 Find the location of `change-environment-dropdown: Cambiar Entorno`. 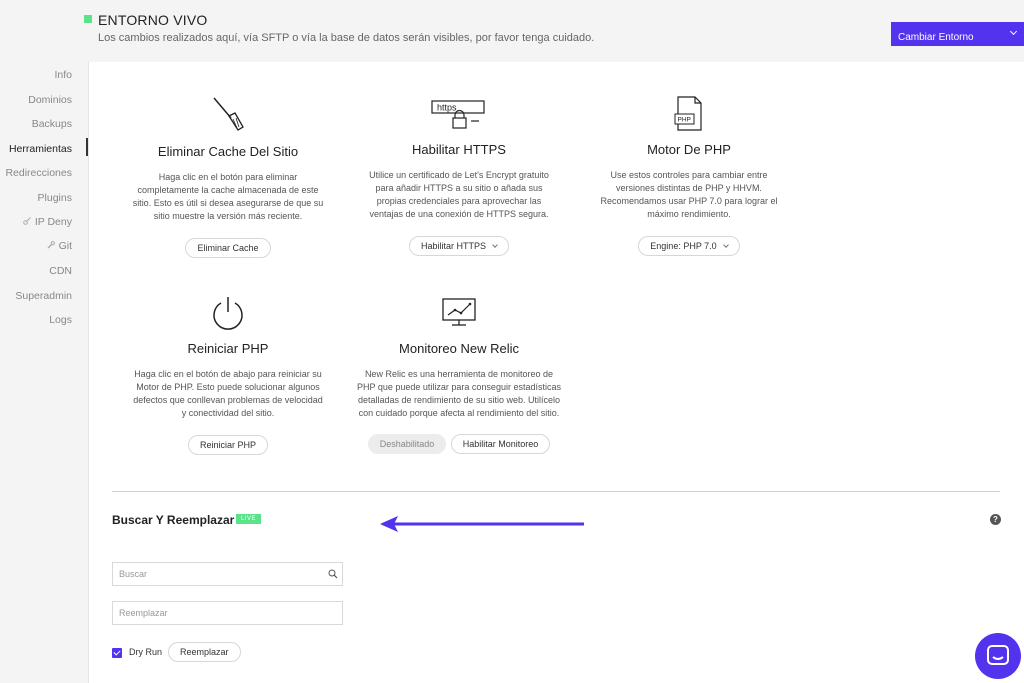

change-environment-dropdown: Cambiar Entorno is located at coordinates (957, 34).